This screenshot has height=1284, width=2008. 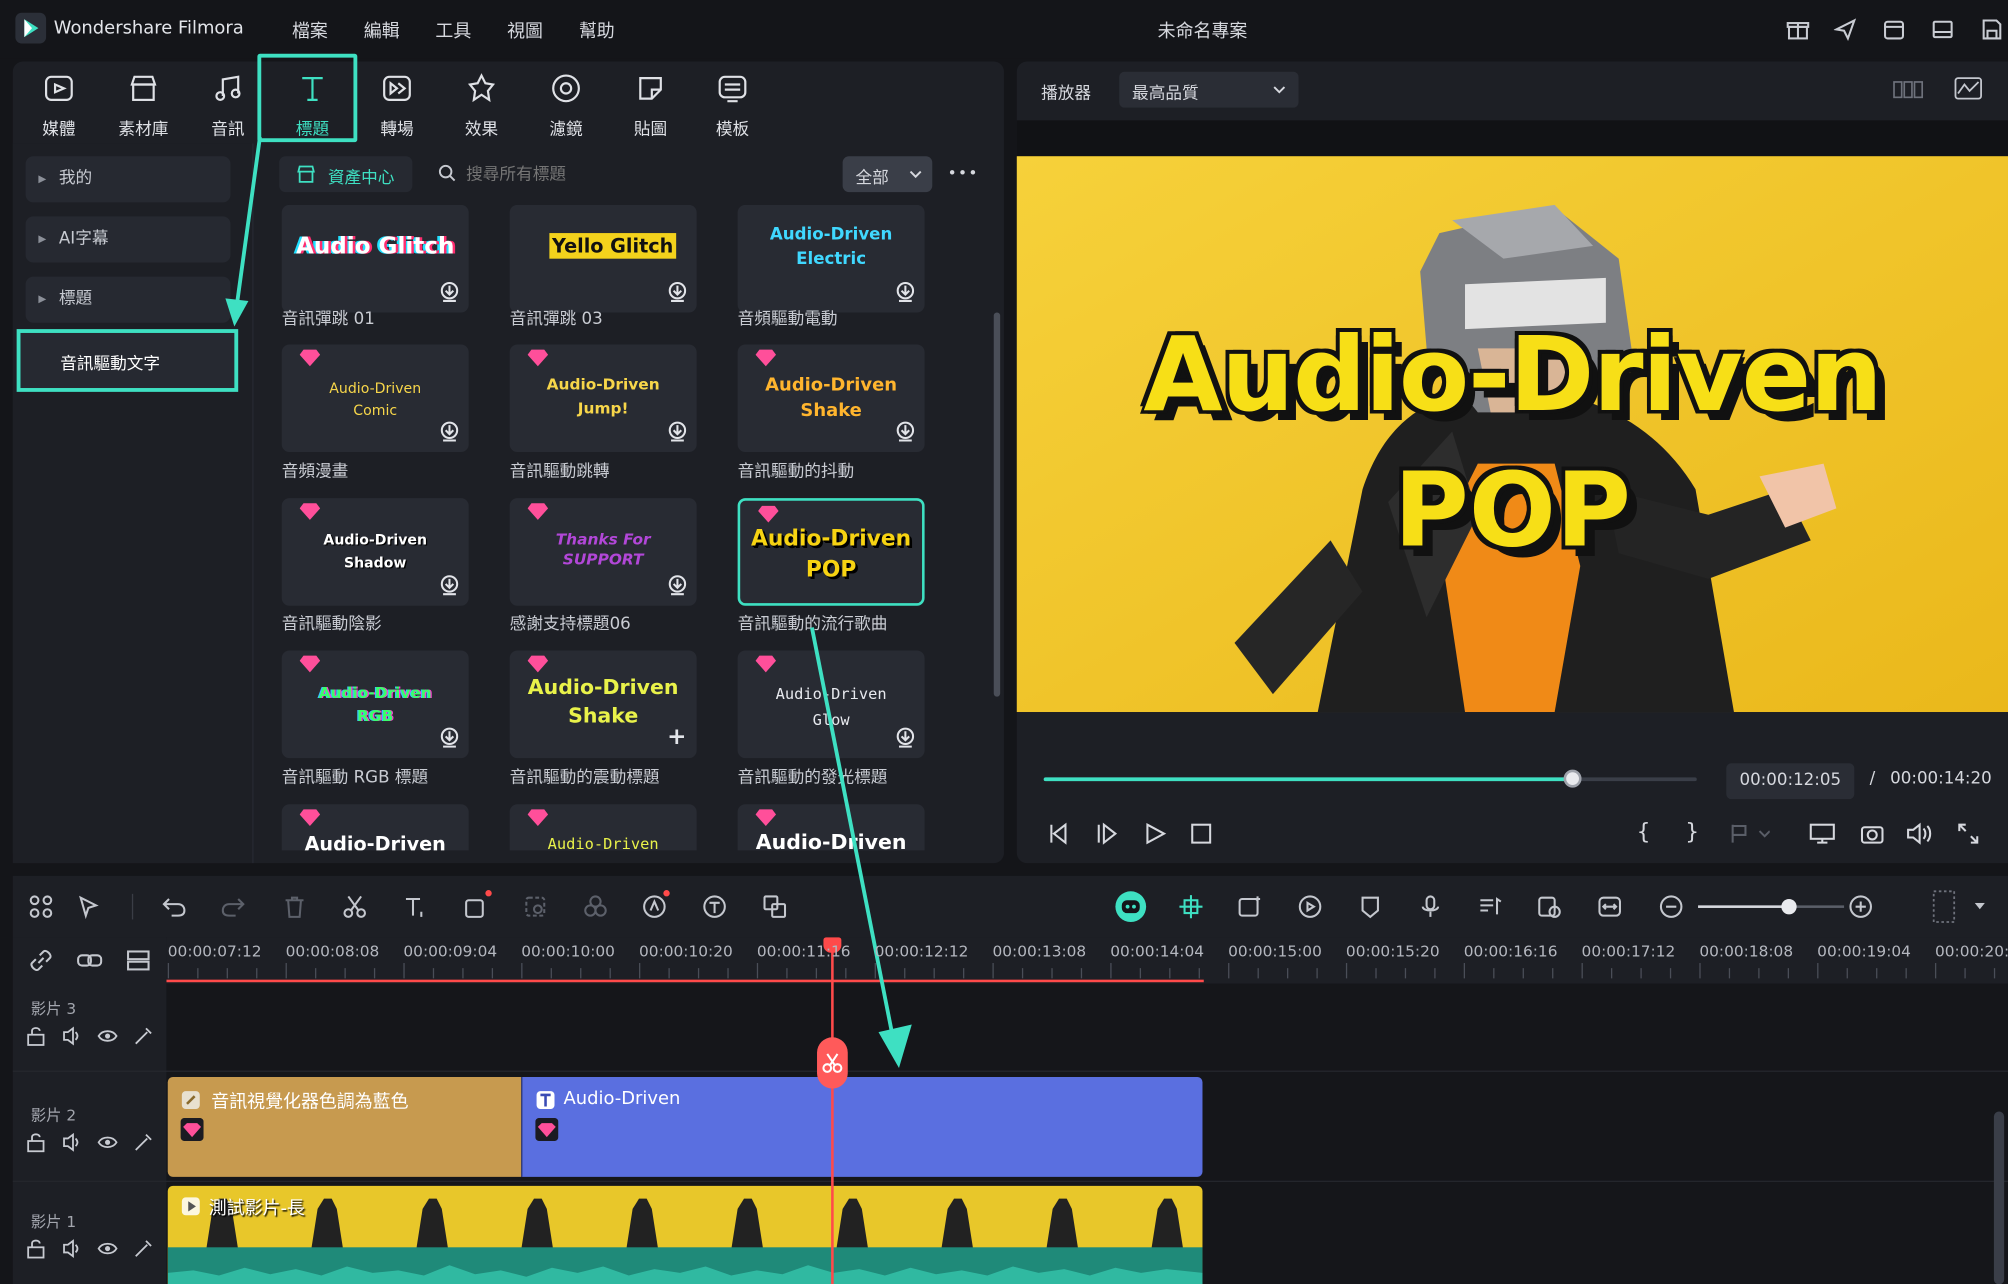 I want to click on tab-templates: 模板, so click(x=733, y=106).